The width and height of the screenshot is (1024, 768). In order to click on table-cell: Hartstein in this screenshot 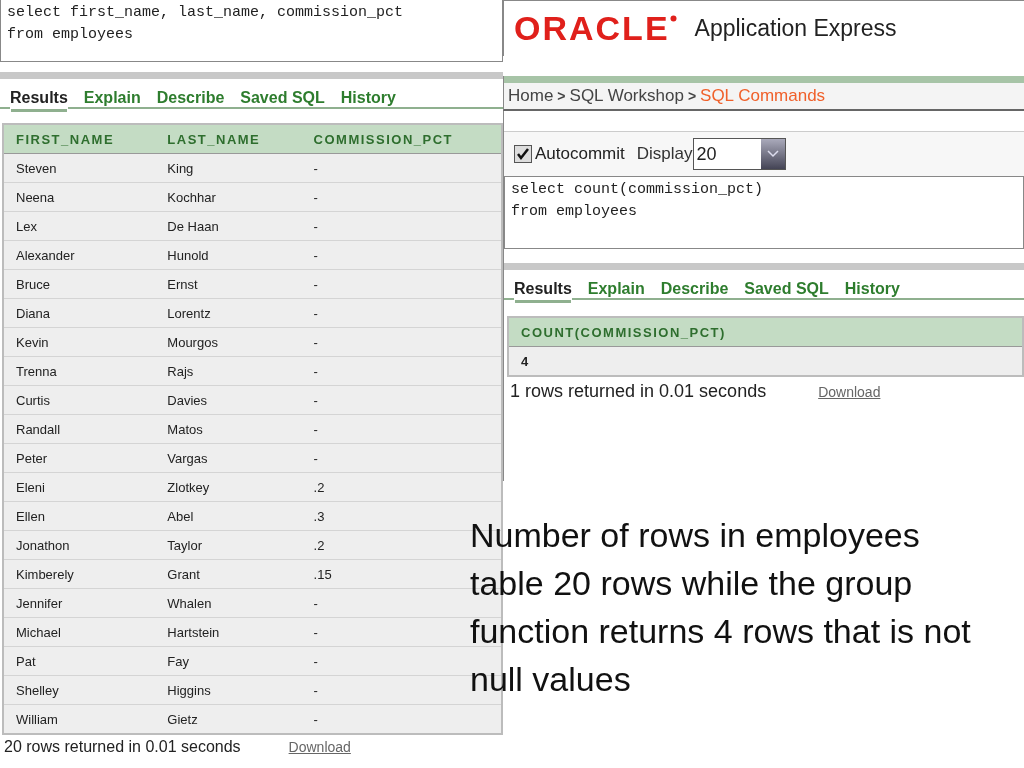, I will do `click(228, 632)`.